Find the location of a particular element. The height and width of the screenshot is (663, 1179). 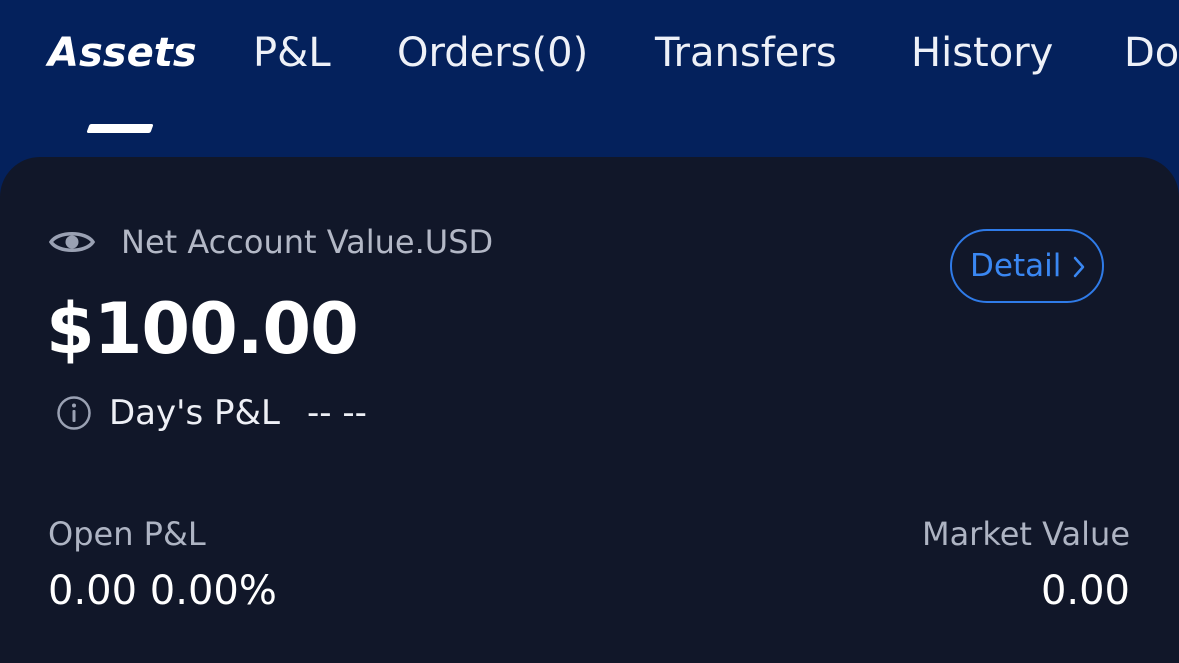

tab-history: History is located at coordinates (982, 53).